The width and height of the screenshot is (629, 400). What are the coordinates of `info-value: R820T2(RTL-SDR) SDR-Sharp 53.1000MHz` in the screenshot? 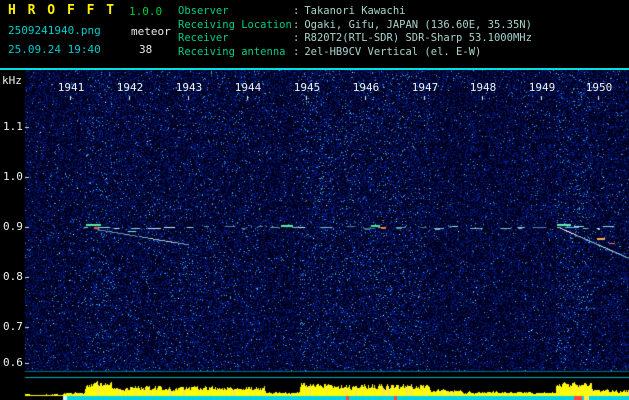 It's located at (418, 38).